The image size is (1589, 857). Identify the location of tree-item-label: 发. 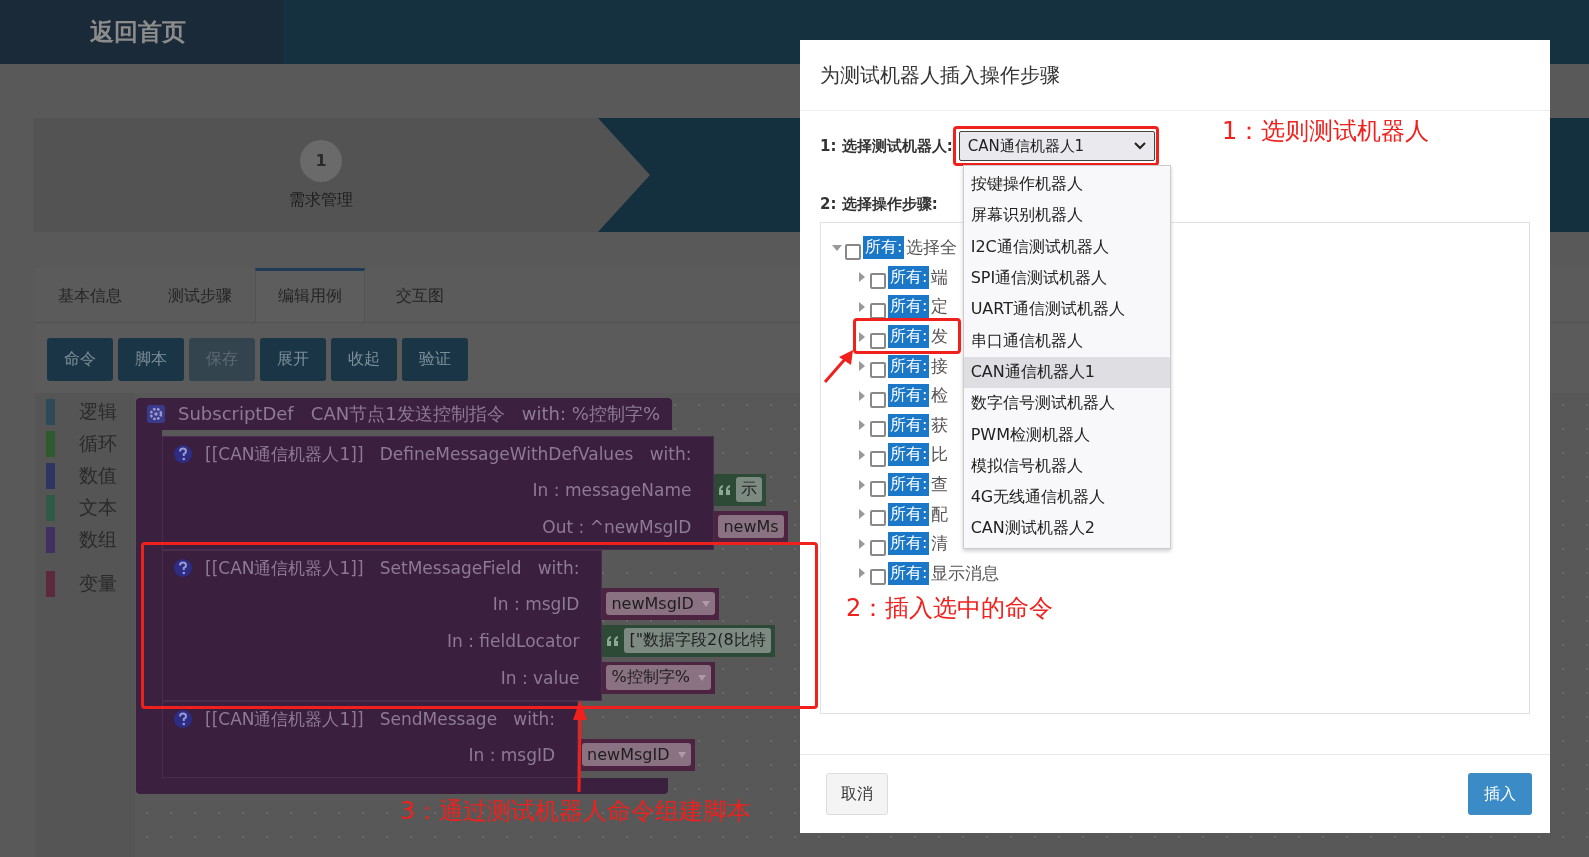
(940, 337).